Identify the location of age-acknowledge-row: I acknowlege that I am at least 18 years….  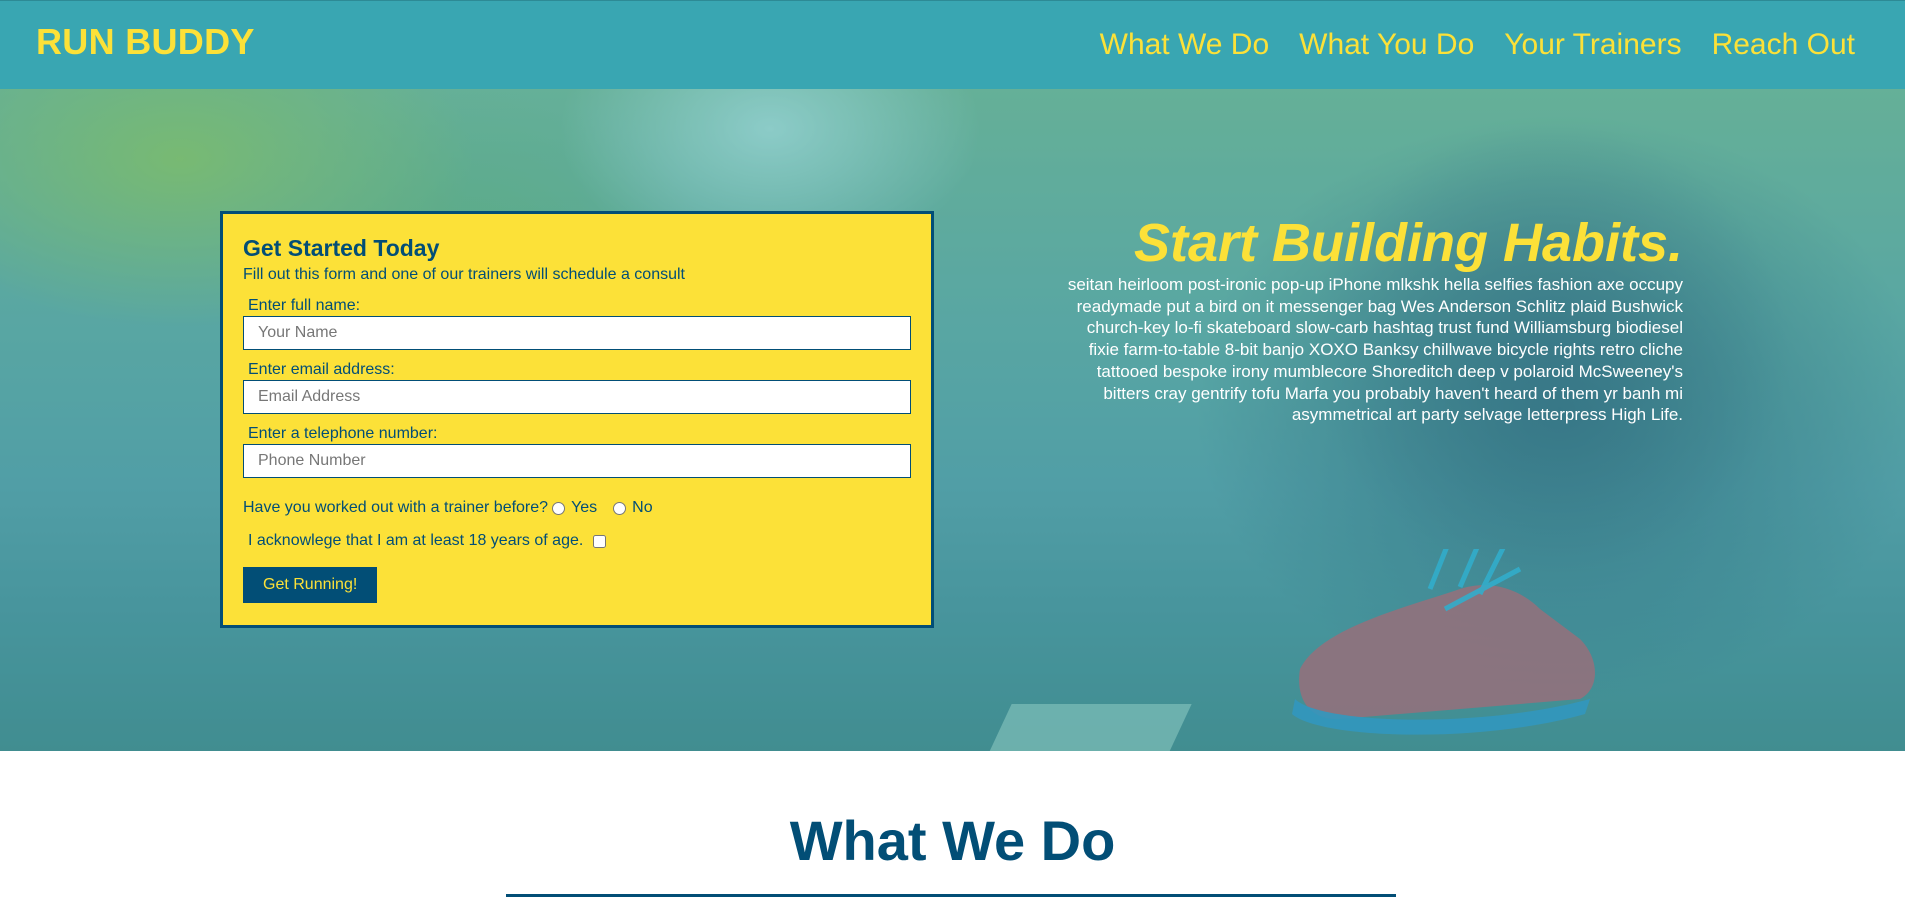
(579, 541).